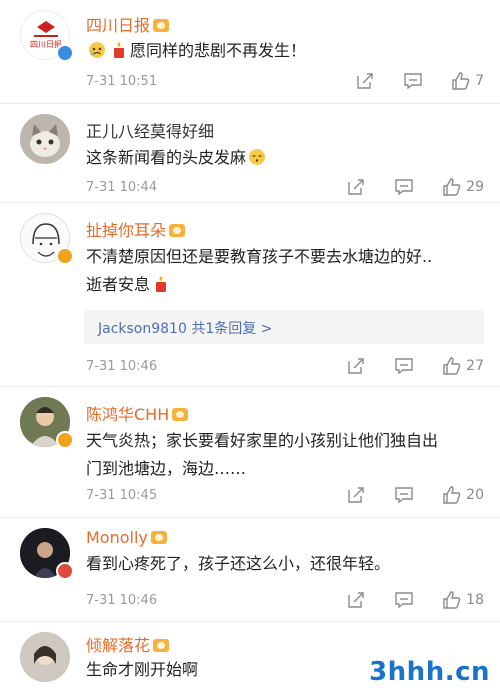  I want to click on username: 正儿八经莫得好细, so click(150, 130).